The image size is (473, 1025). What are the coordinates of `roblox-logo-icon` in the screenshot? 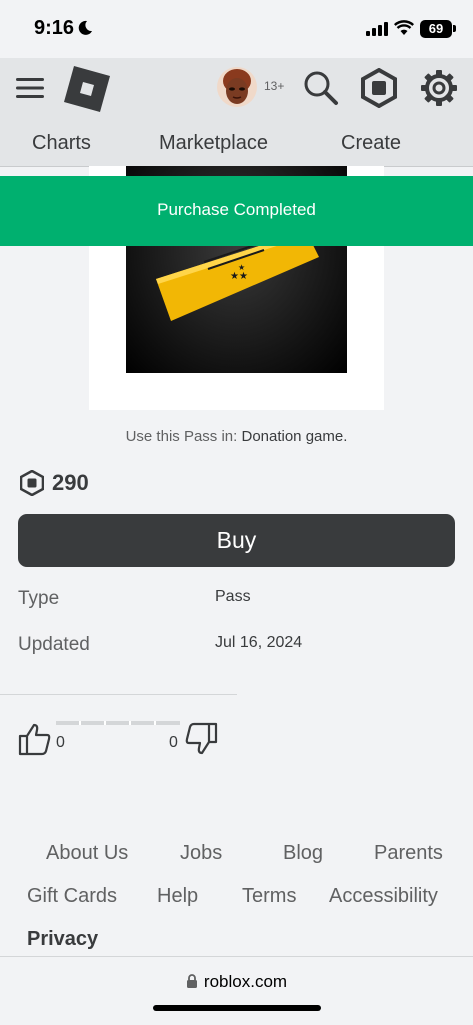 It's located at (87, 89).